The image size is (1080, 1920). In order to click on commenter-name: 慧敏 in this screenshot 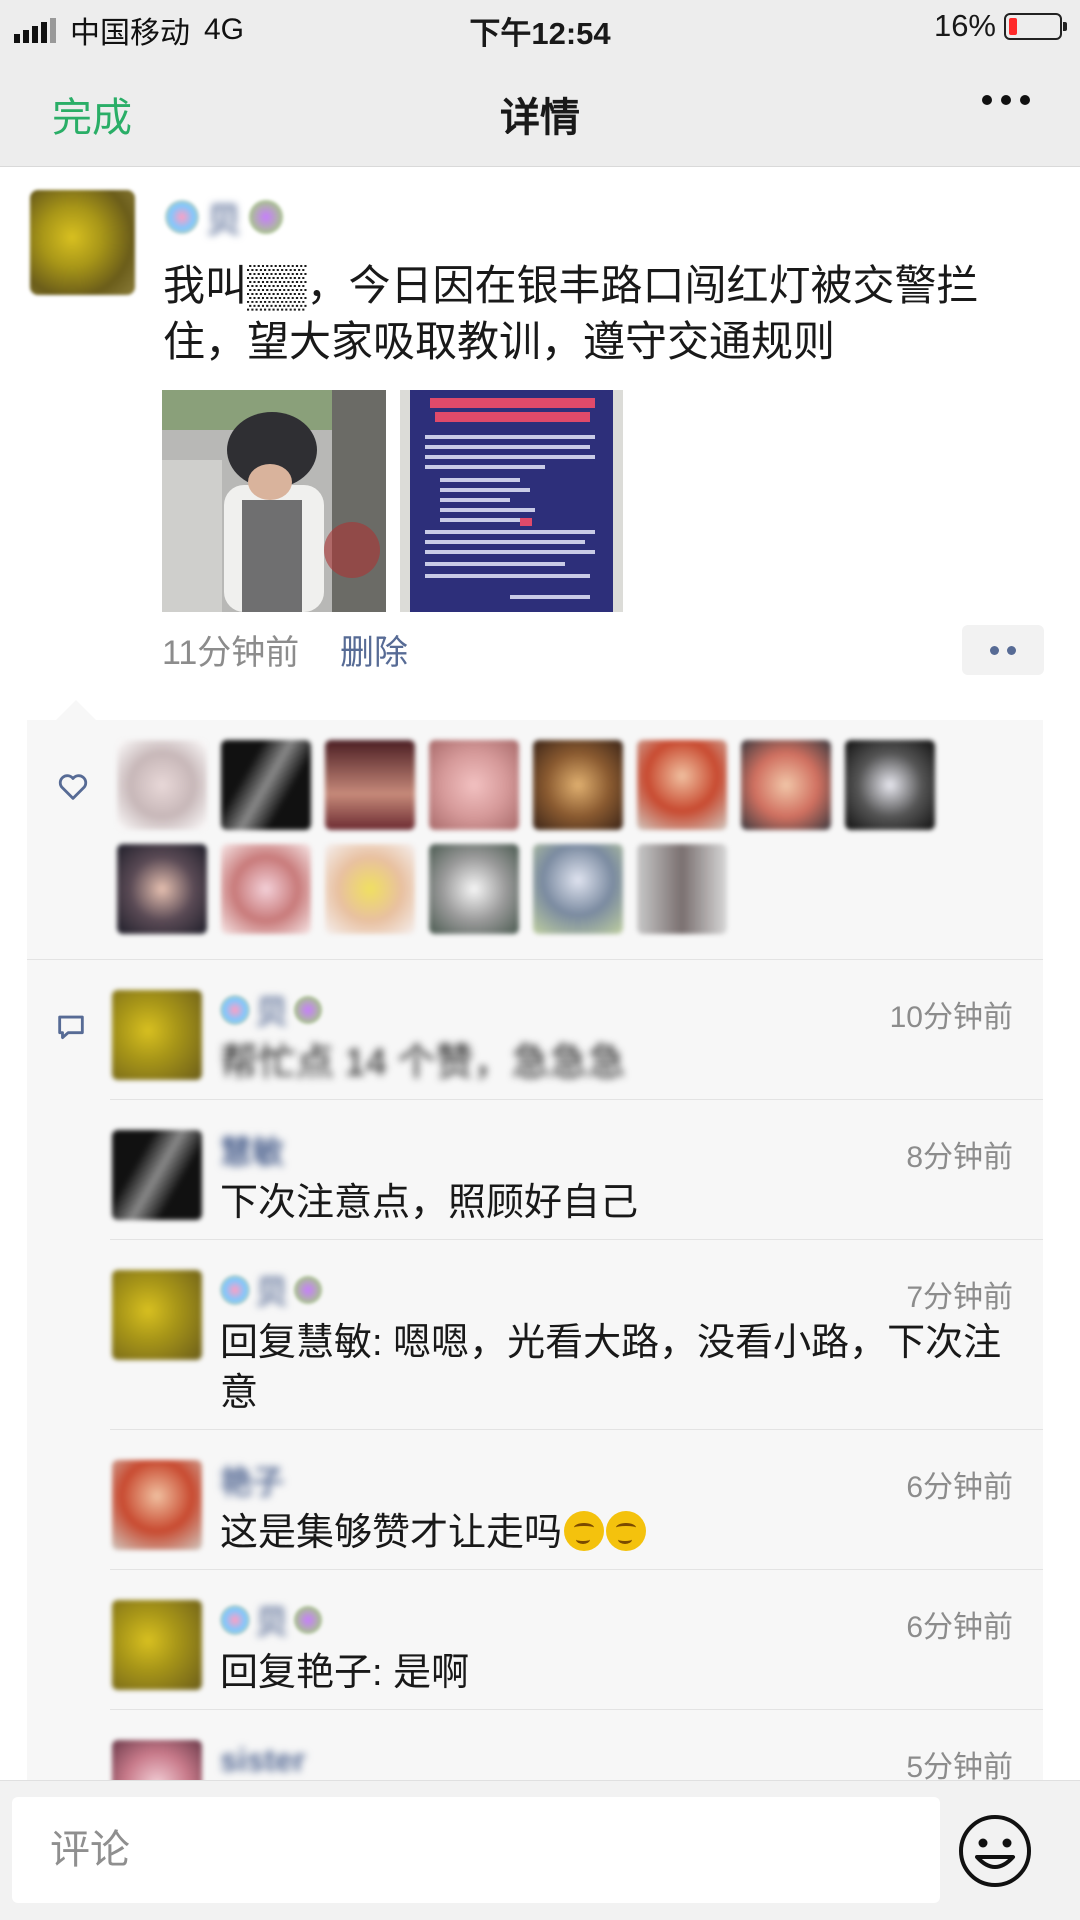, I will do `click(252, 1150)`.